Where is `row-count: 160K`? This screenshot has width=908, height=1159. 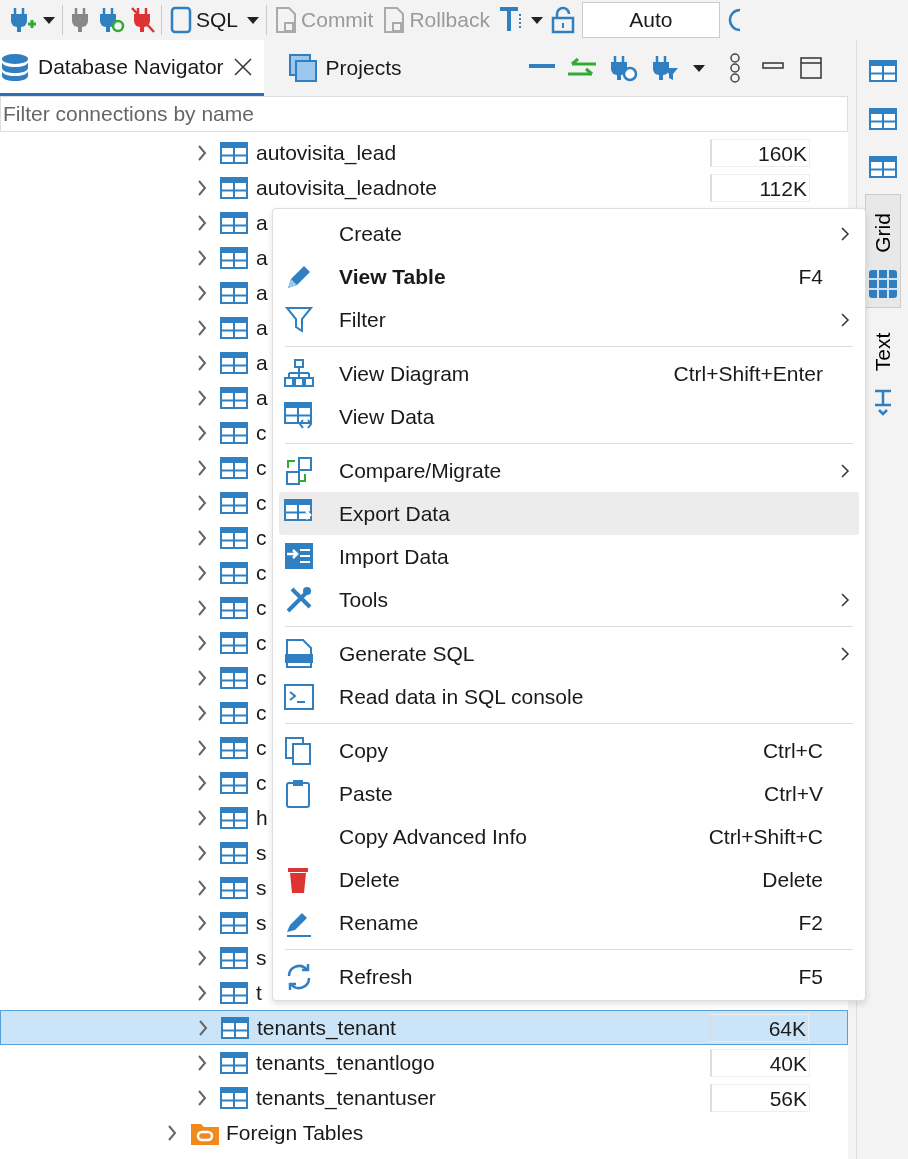
row-count: 160K is located at coordinates (760, 152).